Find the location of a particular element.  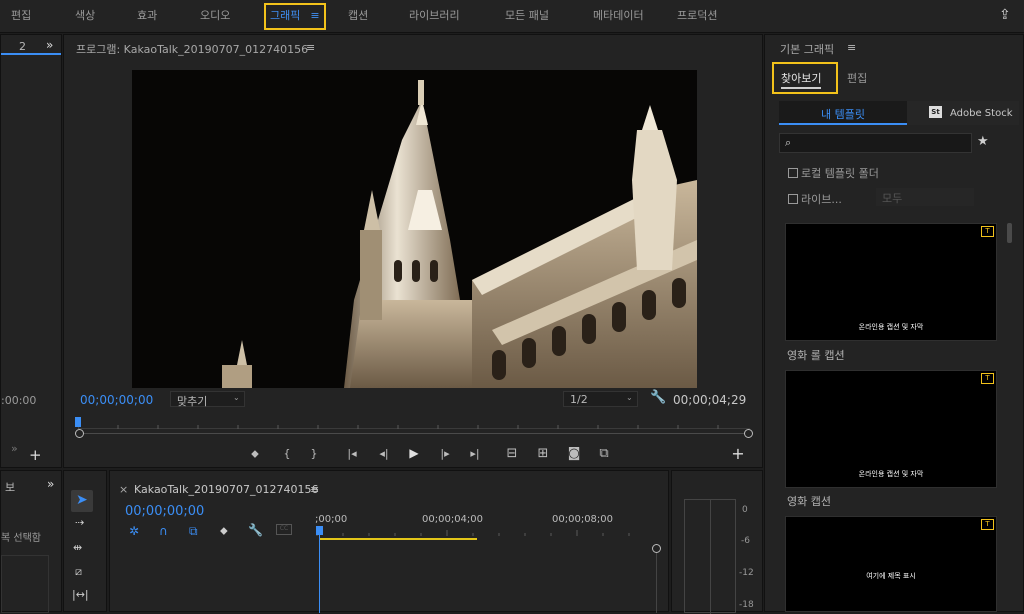

tab-browse-label: 찾아보기 is located at coordinates (801, 79).